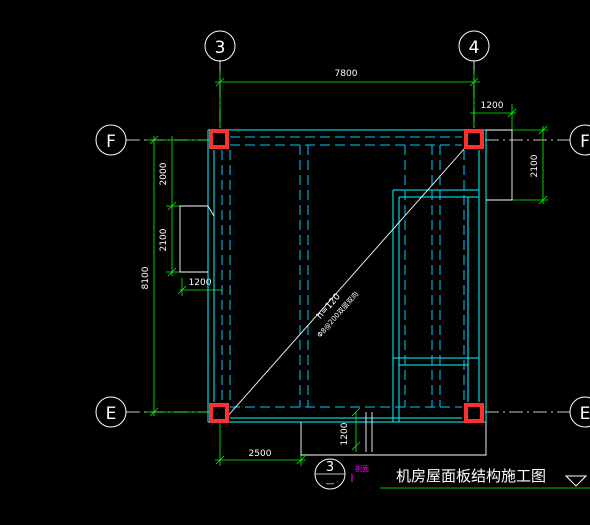  Describe the element at coordinates (164, 239) in the screenshot. I see `dim-2100-left: 2100` at that location.